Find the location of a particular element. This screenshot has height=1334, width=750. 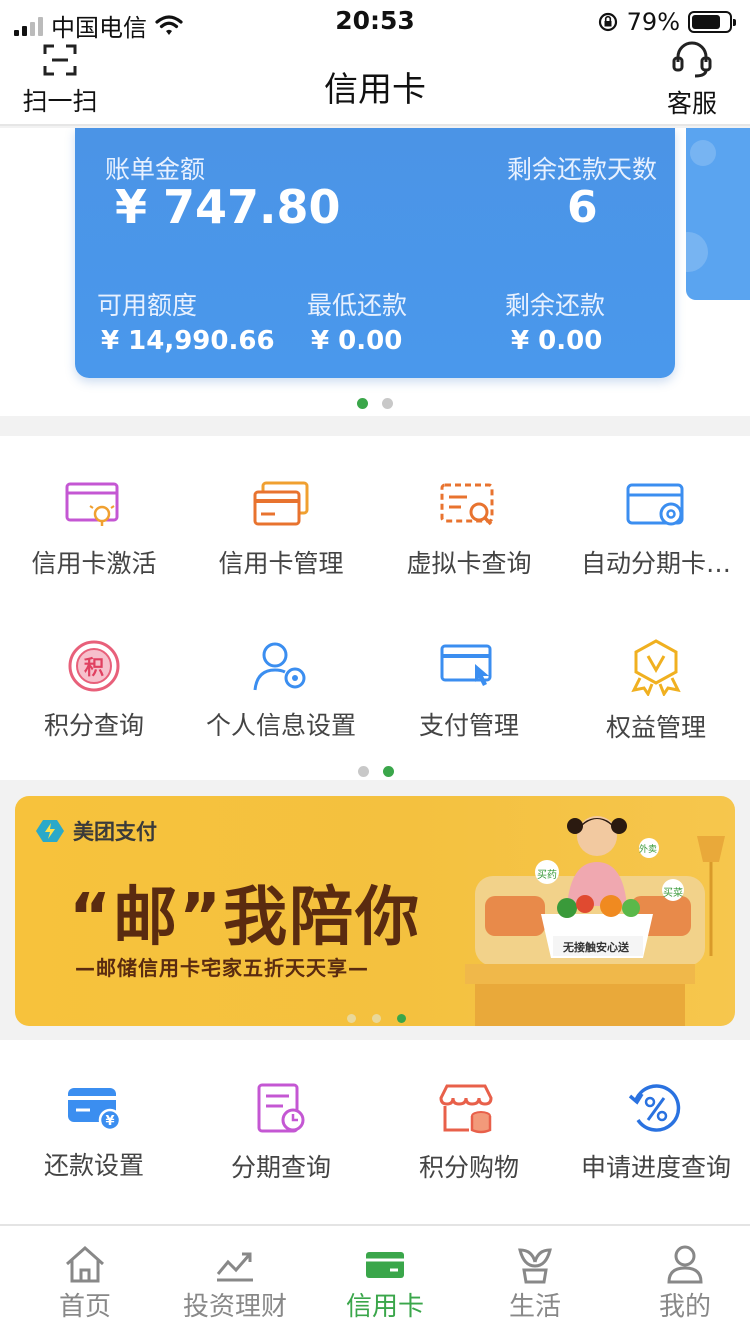

tab-home: 首页 is located at coordinates (85, 1283).